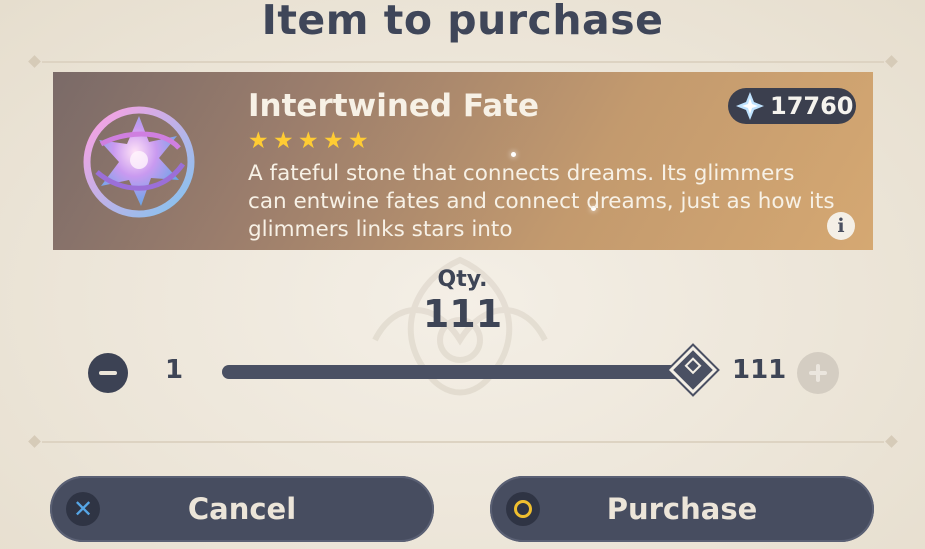 The height and width of the screenshot is (549, 925). I want to click on dialog-title: Item to purchase, so click(462, 22).